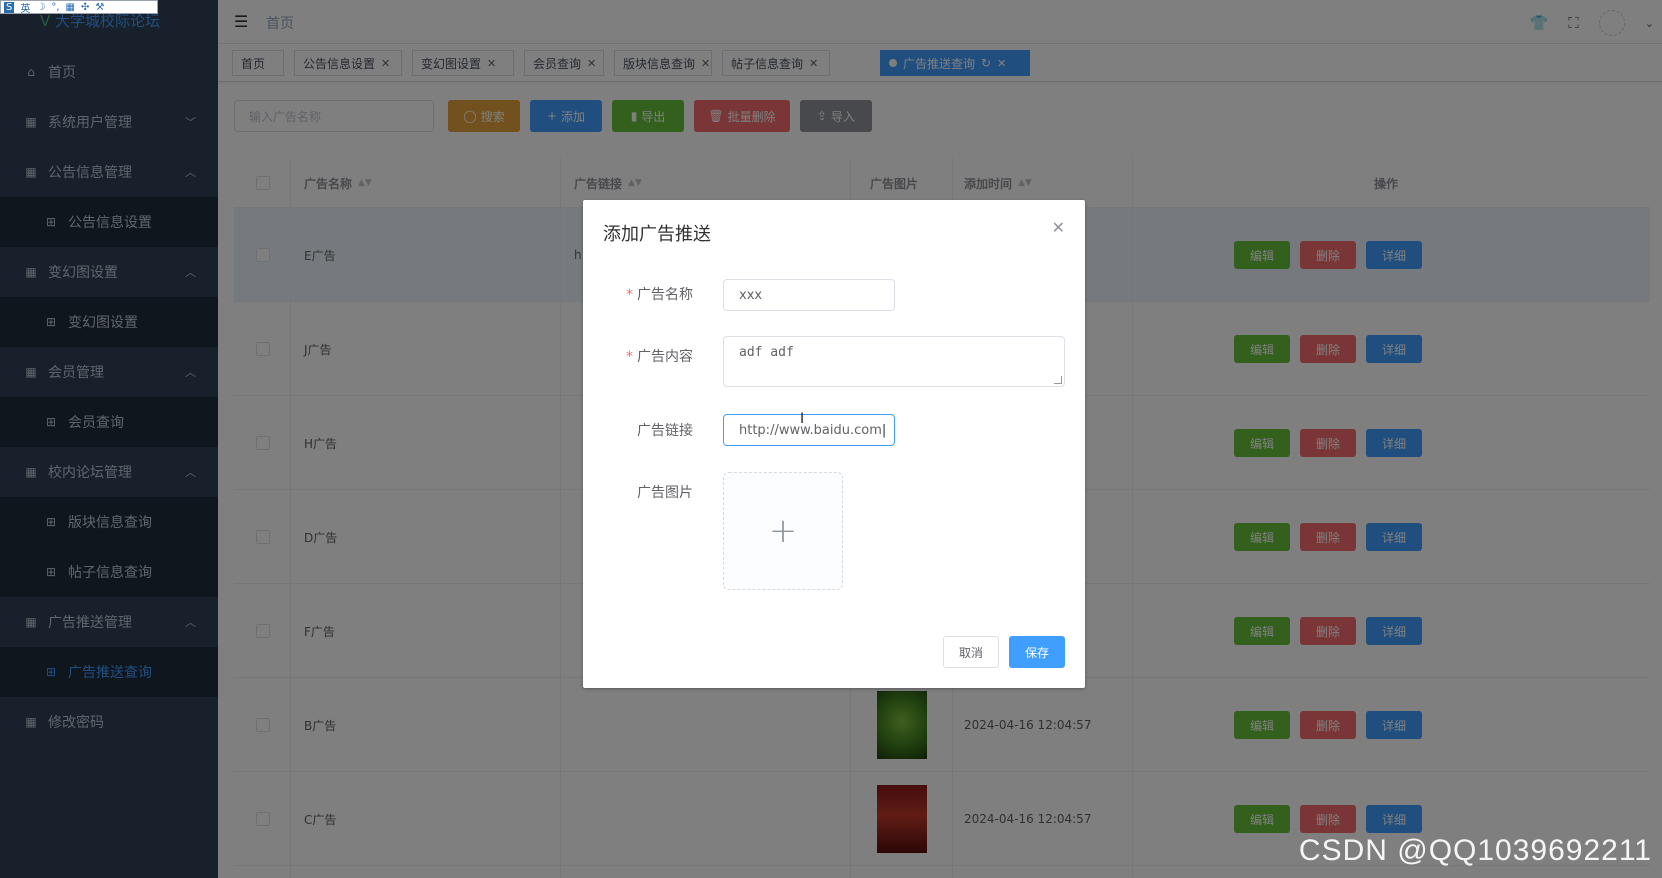  I want to click on close-icon: ✕, so click(1058, 227).